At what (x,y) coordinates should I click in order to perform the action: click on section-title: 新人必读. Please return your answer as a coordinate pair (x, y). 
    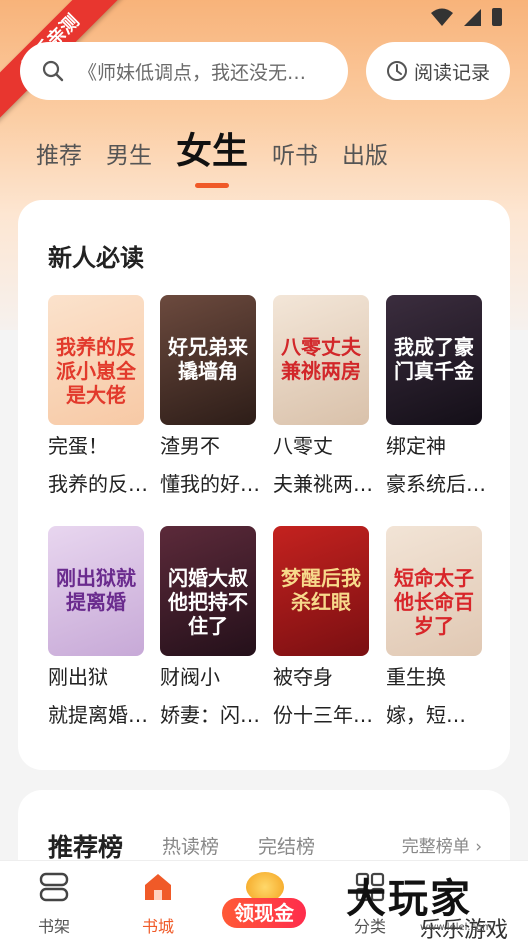
    Looking at the image, I should click on (96, 258).